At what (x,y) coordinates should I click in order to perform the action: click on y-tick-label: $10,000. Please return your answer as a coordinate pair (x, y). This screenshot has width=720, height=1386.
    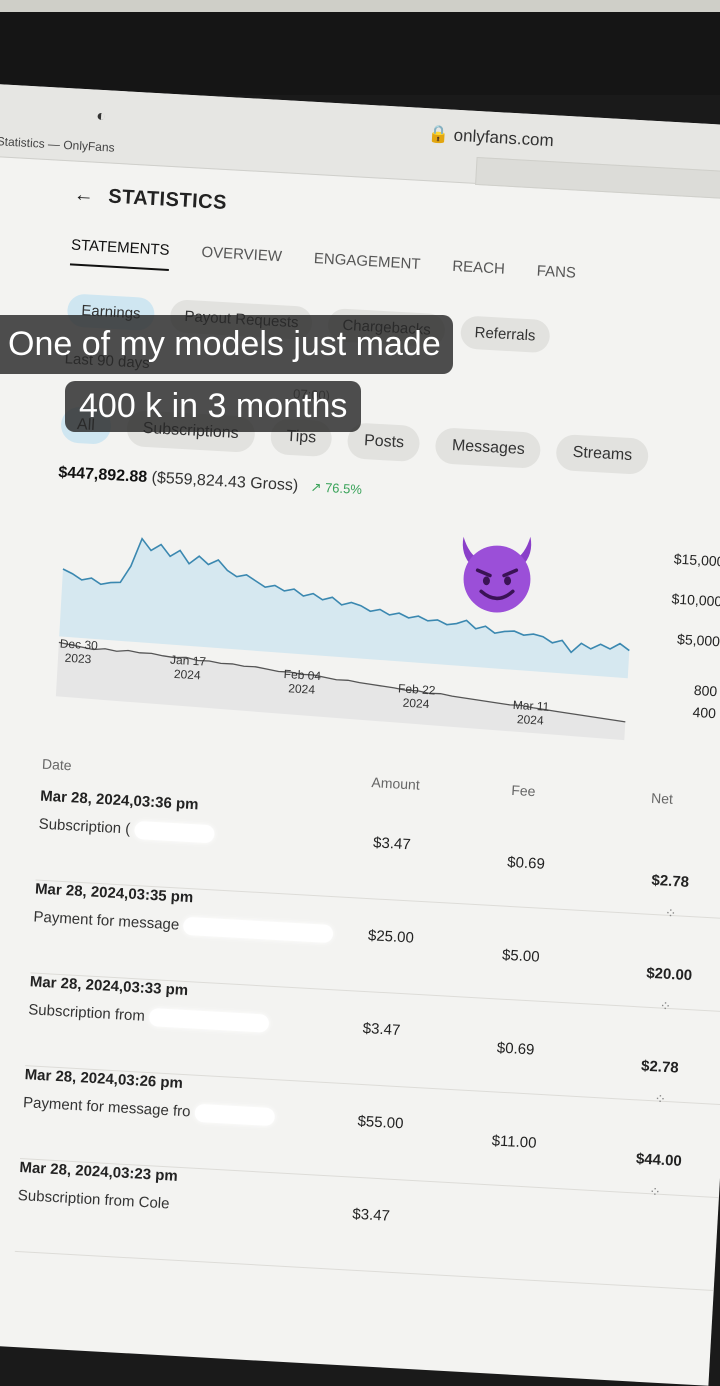
    Looking at the image, I should click on (695, 600).